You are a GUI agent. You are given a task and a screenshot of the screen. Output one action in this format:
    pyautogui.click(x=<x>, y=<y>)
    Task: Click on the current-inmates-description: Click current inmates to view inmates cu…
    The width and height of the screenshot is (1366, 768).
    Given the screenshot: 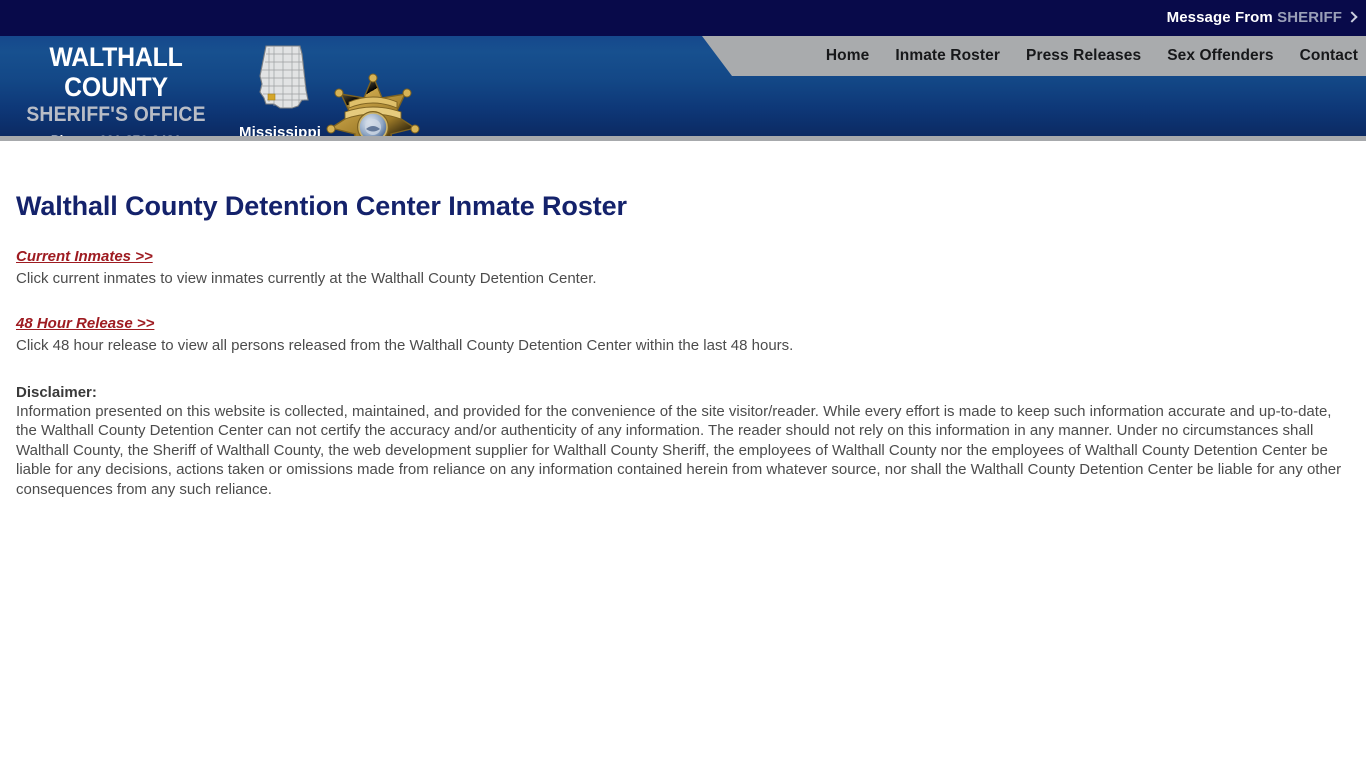 What is the action you would take?
    pyautogui.click(x=306, y=278)
    